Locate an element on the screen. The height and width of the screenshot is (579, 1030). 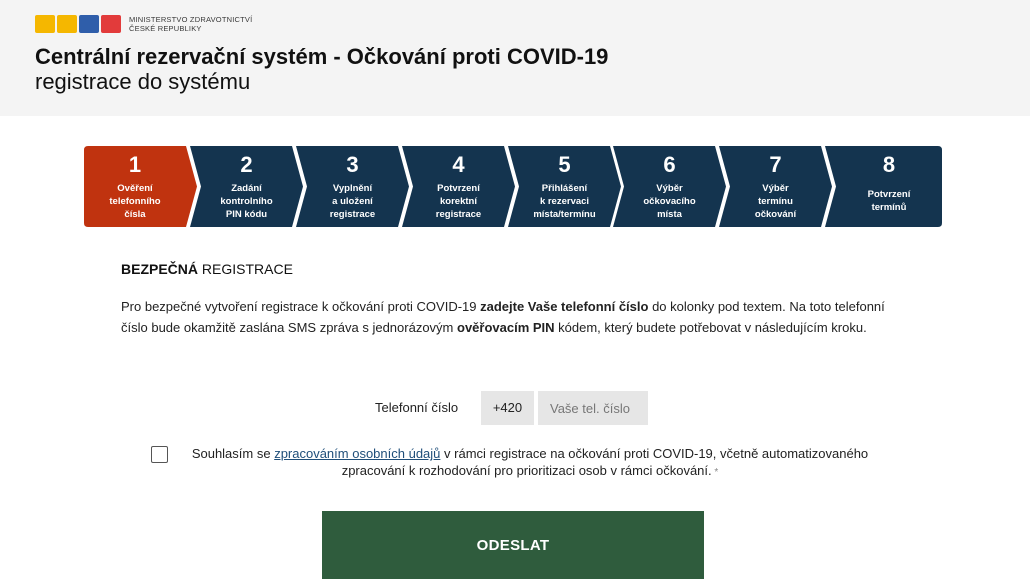
step-2: 2 Zadání kontrolního PIN kódu is located at coordinates (246, 186).